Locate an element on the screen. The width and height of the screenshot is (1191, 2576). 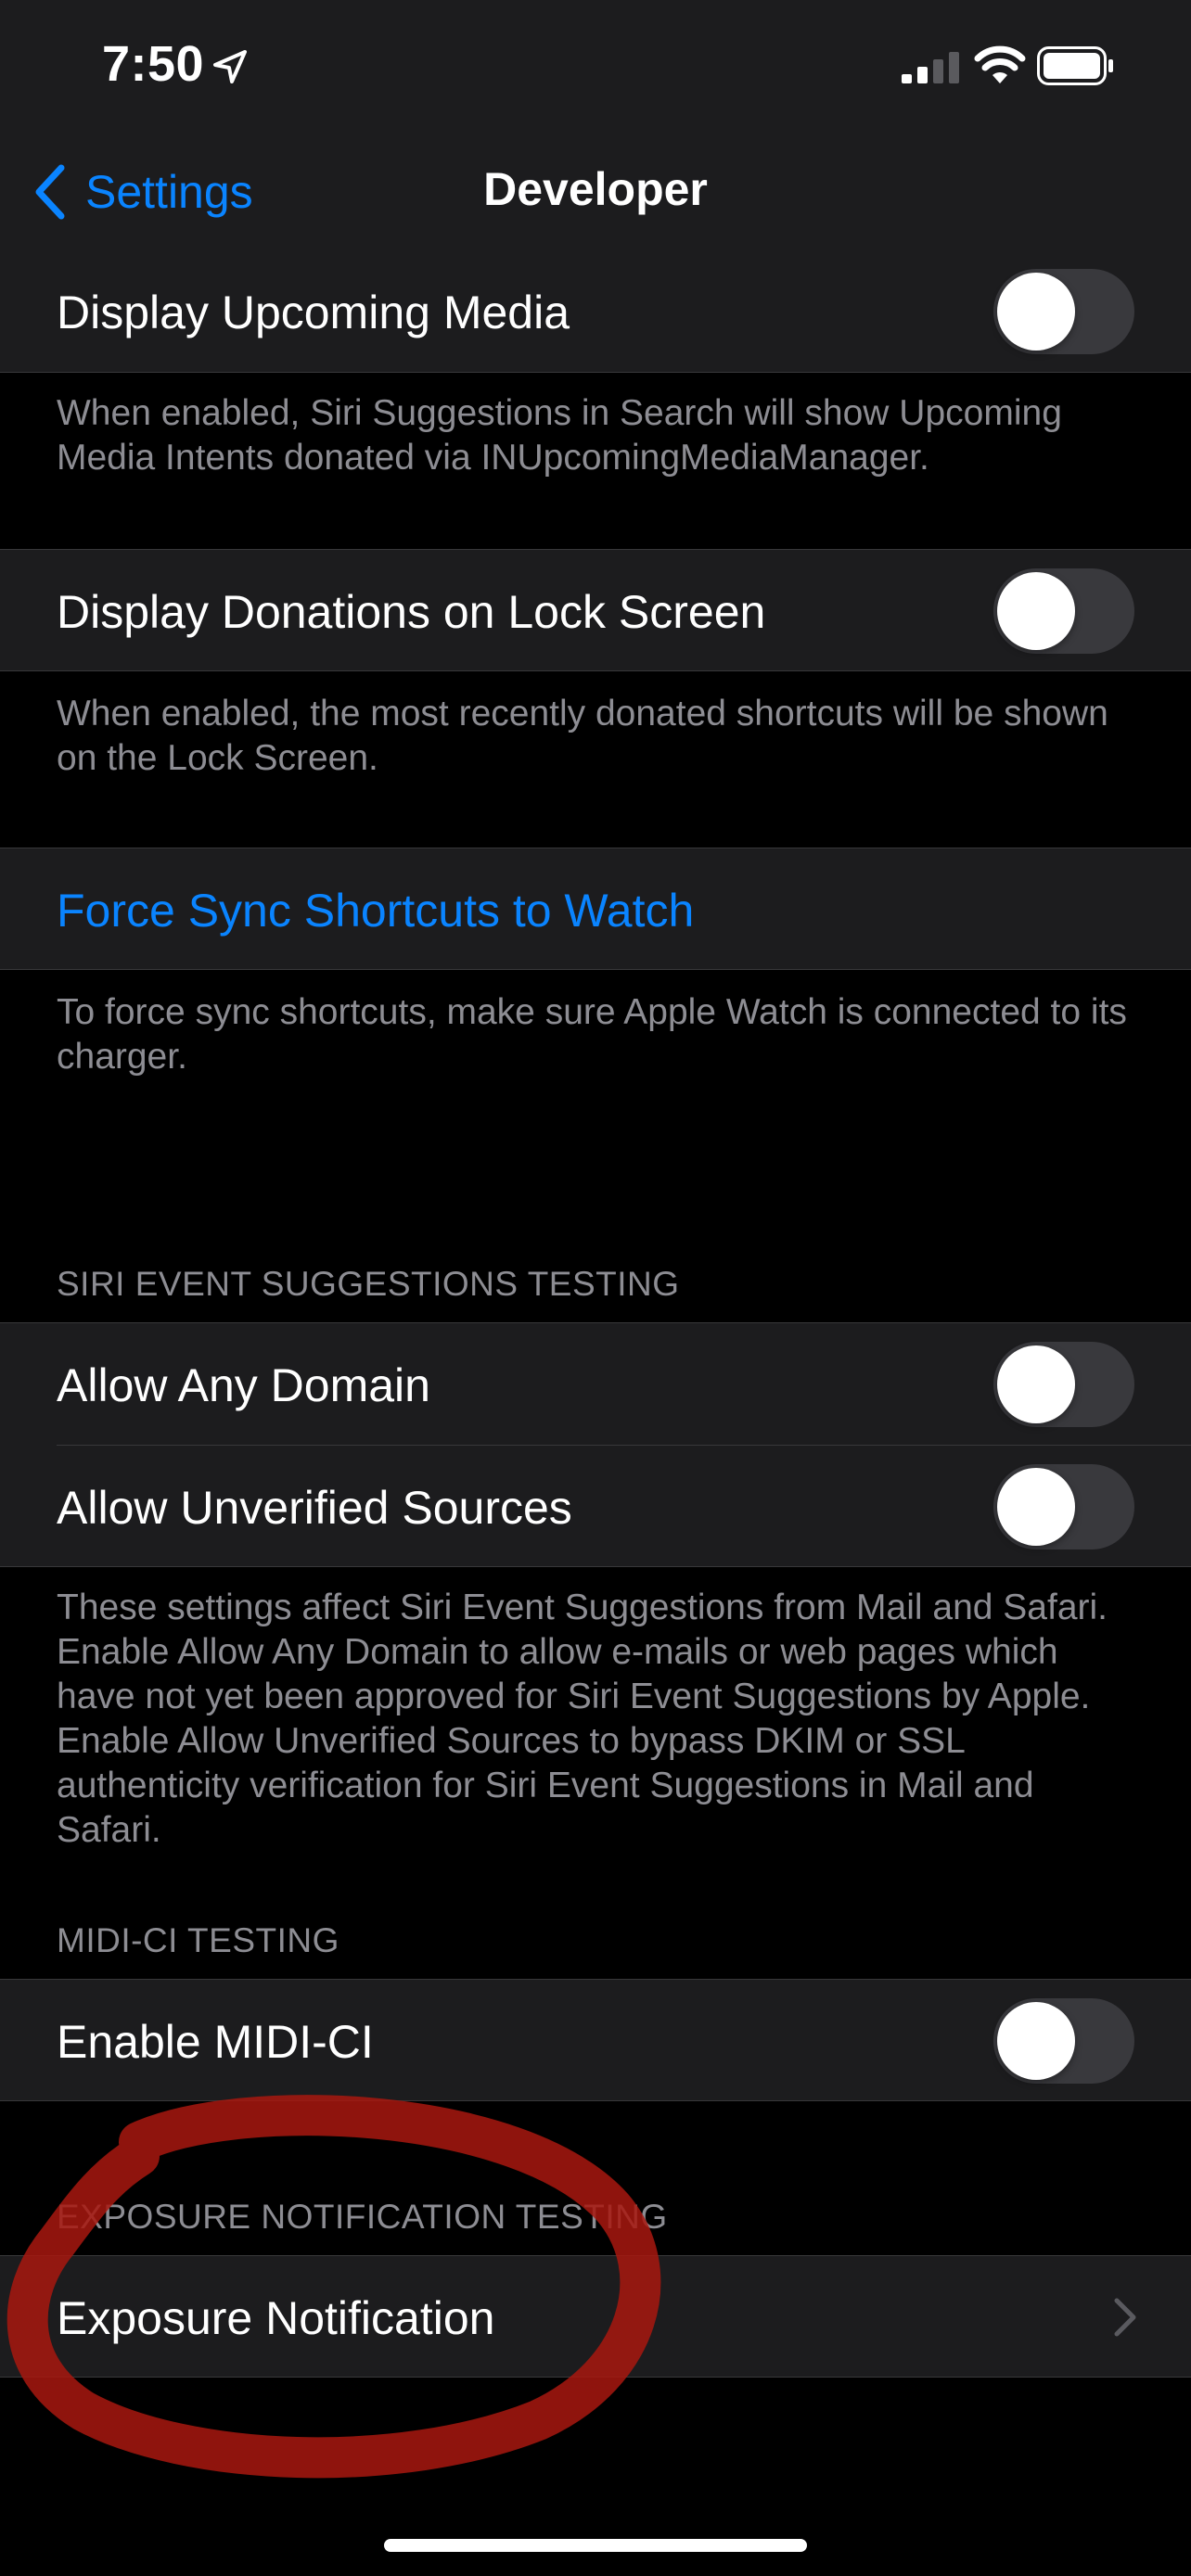
force-sync-button: Force Sync Shortcuts to Watch is located at coordinates (595, 909).